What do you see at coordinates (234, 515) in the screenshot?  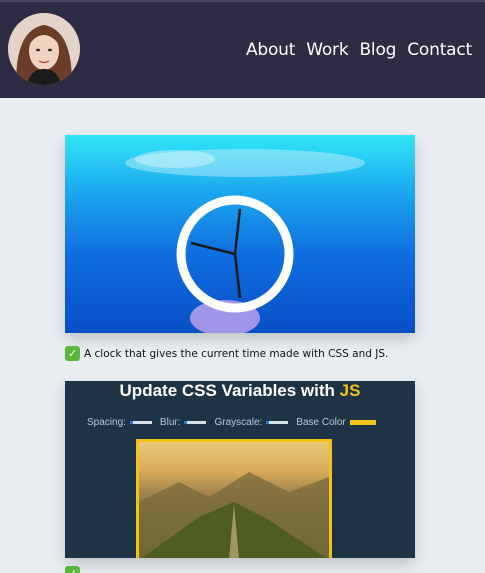 I see `mountain-ridge-icon` at bounding box center [234, 515].